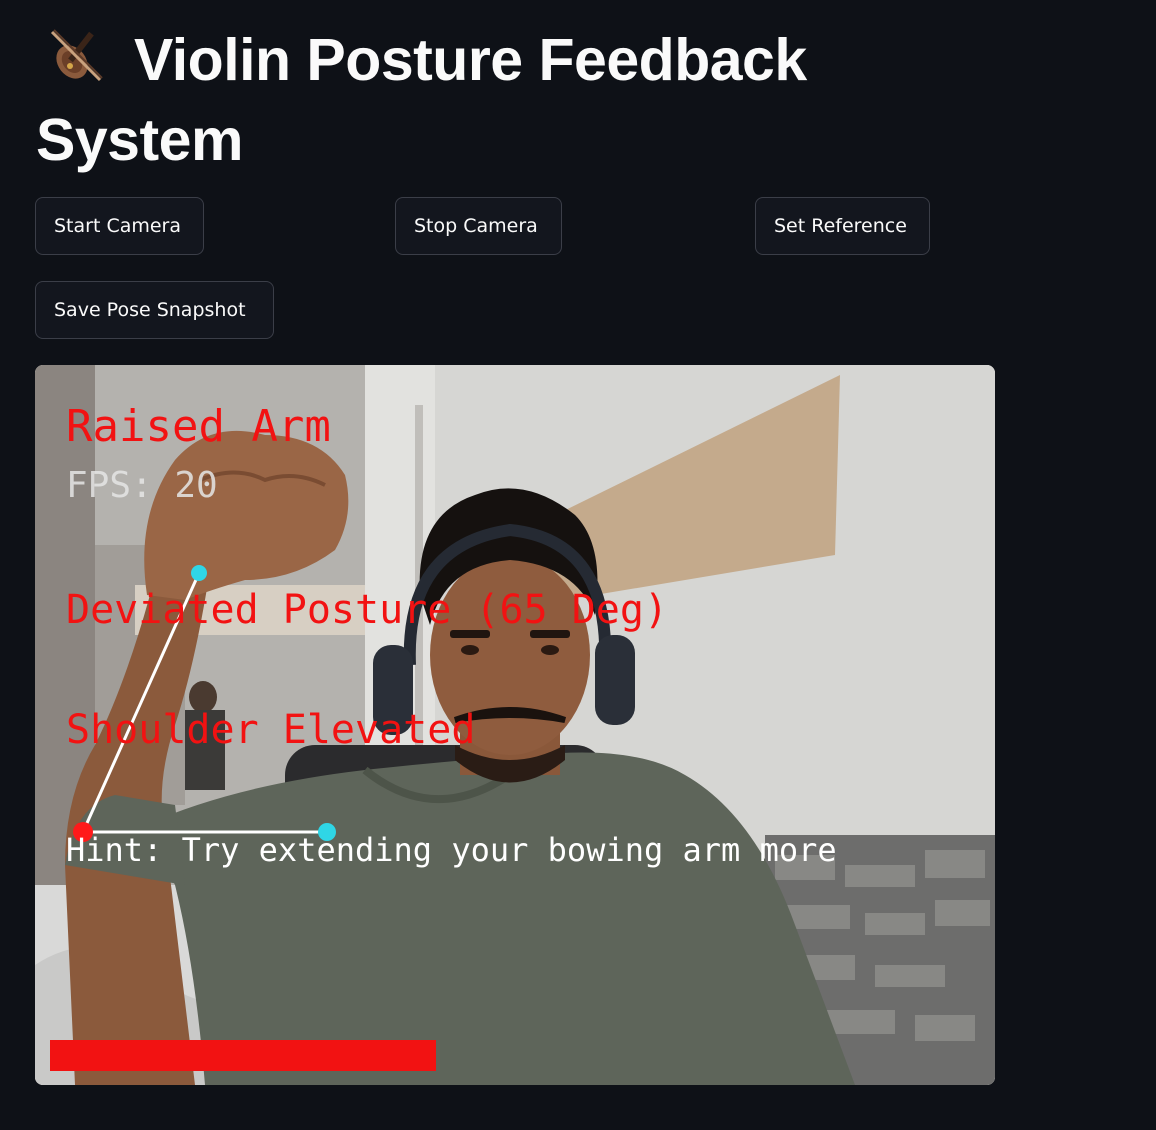  I want to click on deviation-label: Deviated Posture (65 Deg), so click(367, 610).